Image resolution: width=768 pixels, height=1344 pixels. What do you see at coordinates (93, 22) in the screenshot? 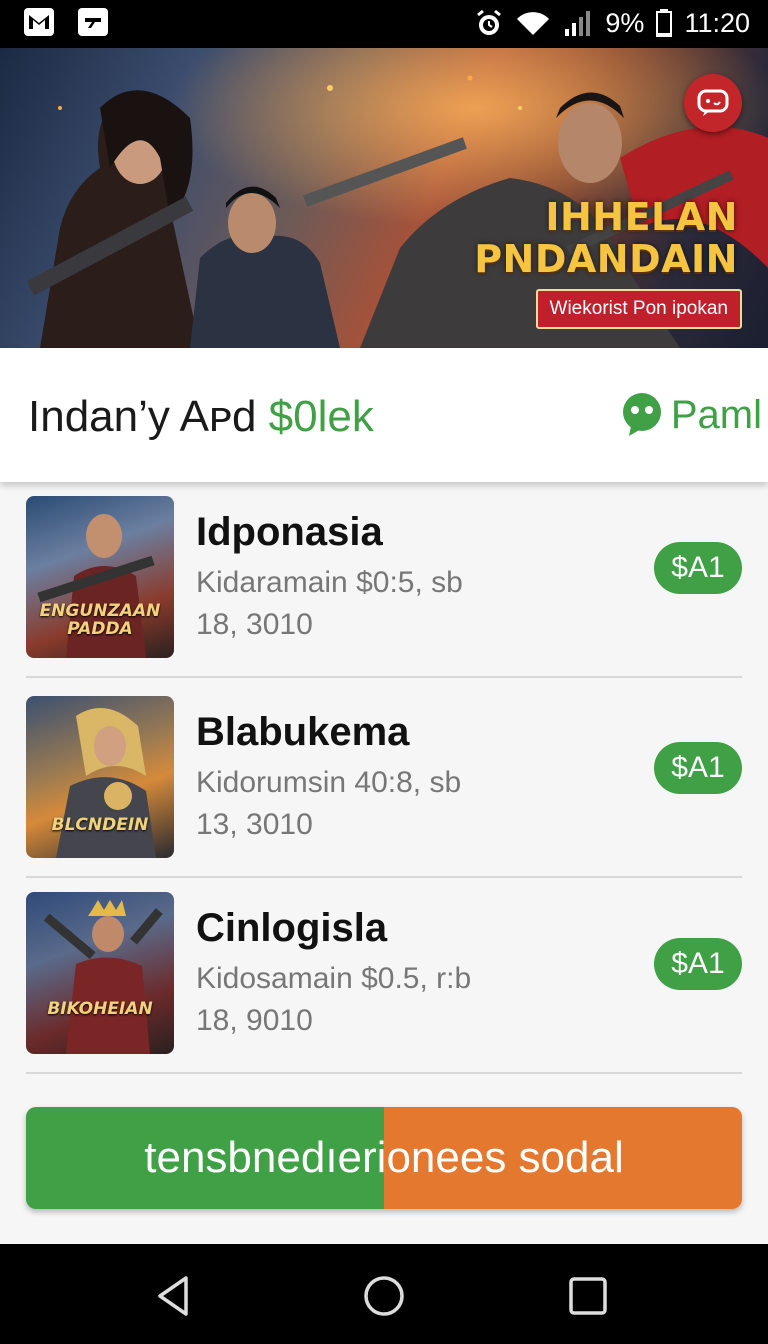
I see `app-icon` at bounding box center [93, 22].